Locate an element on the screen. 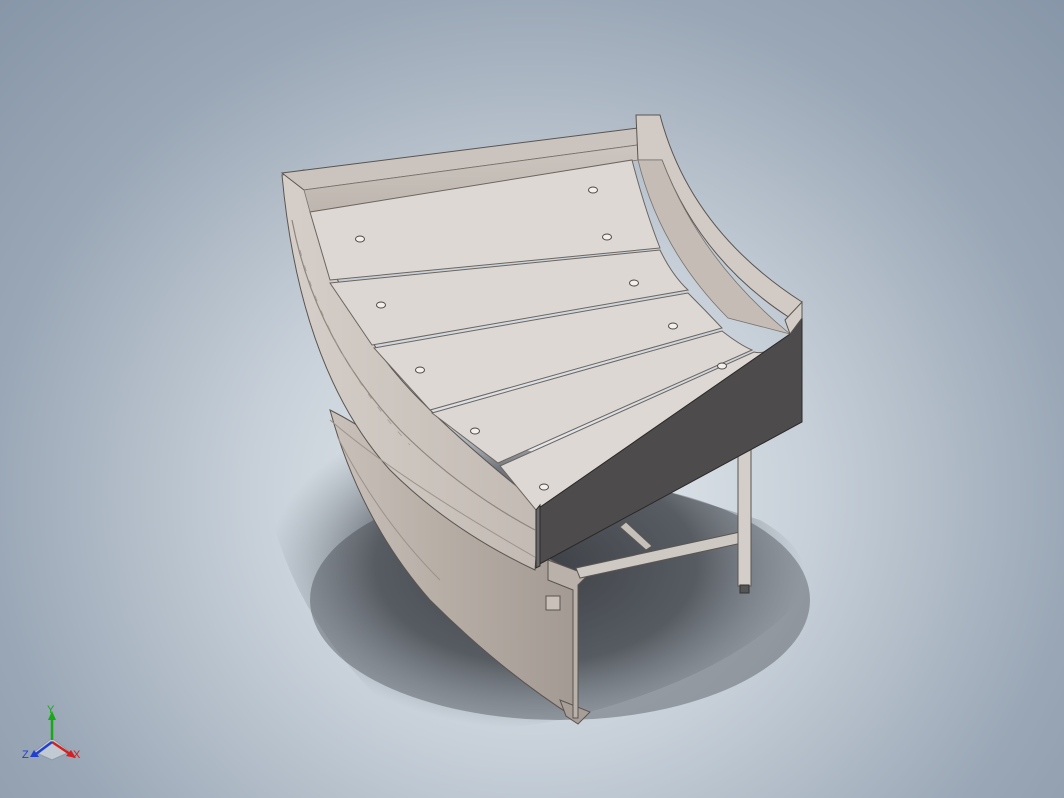 The width and height of the screenshot is (1064, 798). y-axis-label: Y is located at coordinates (51, 710).